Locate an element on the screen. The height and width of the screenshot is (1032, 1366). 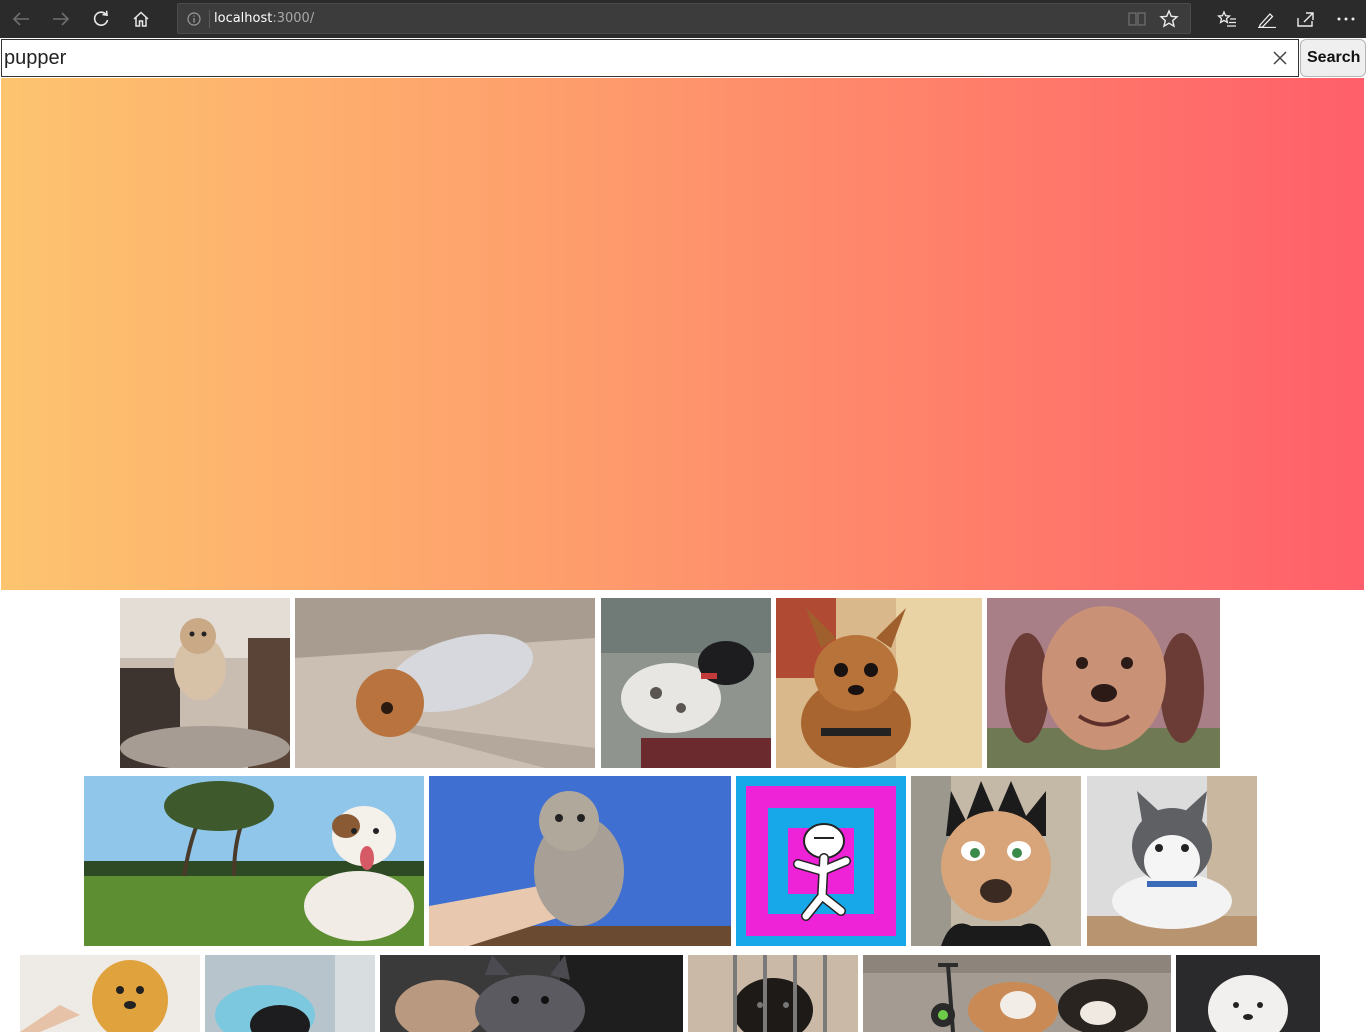
share-icon is located at coordinates (1305, 19).